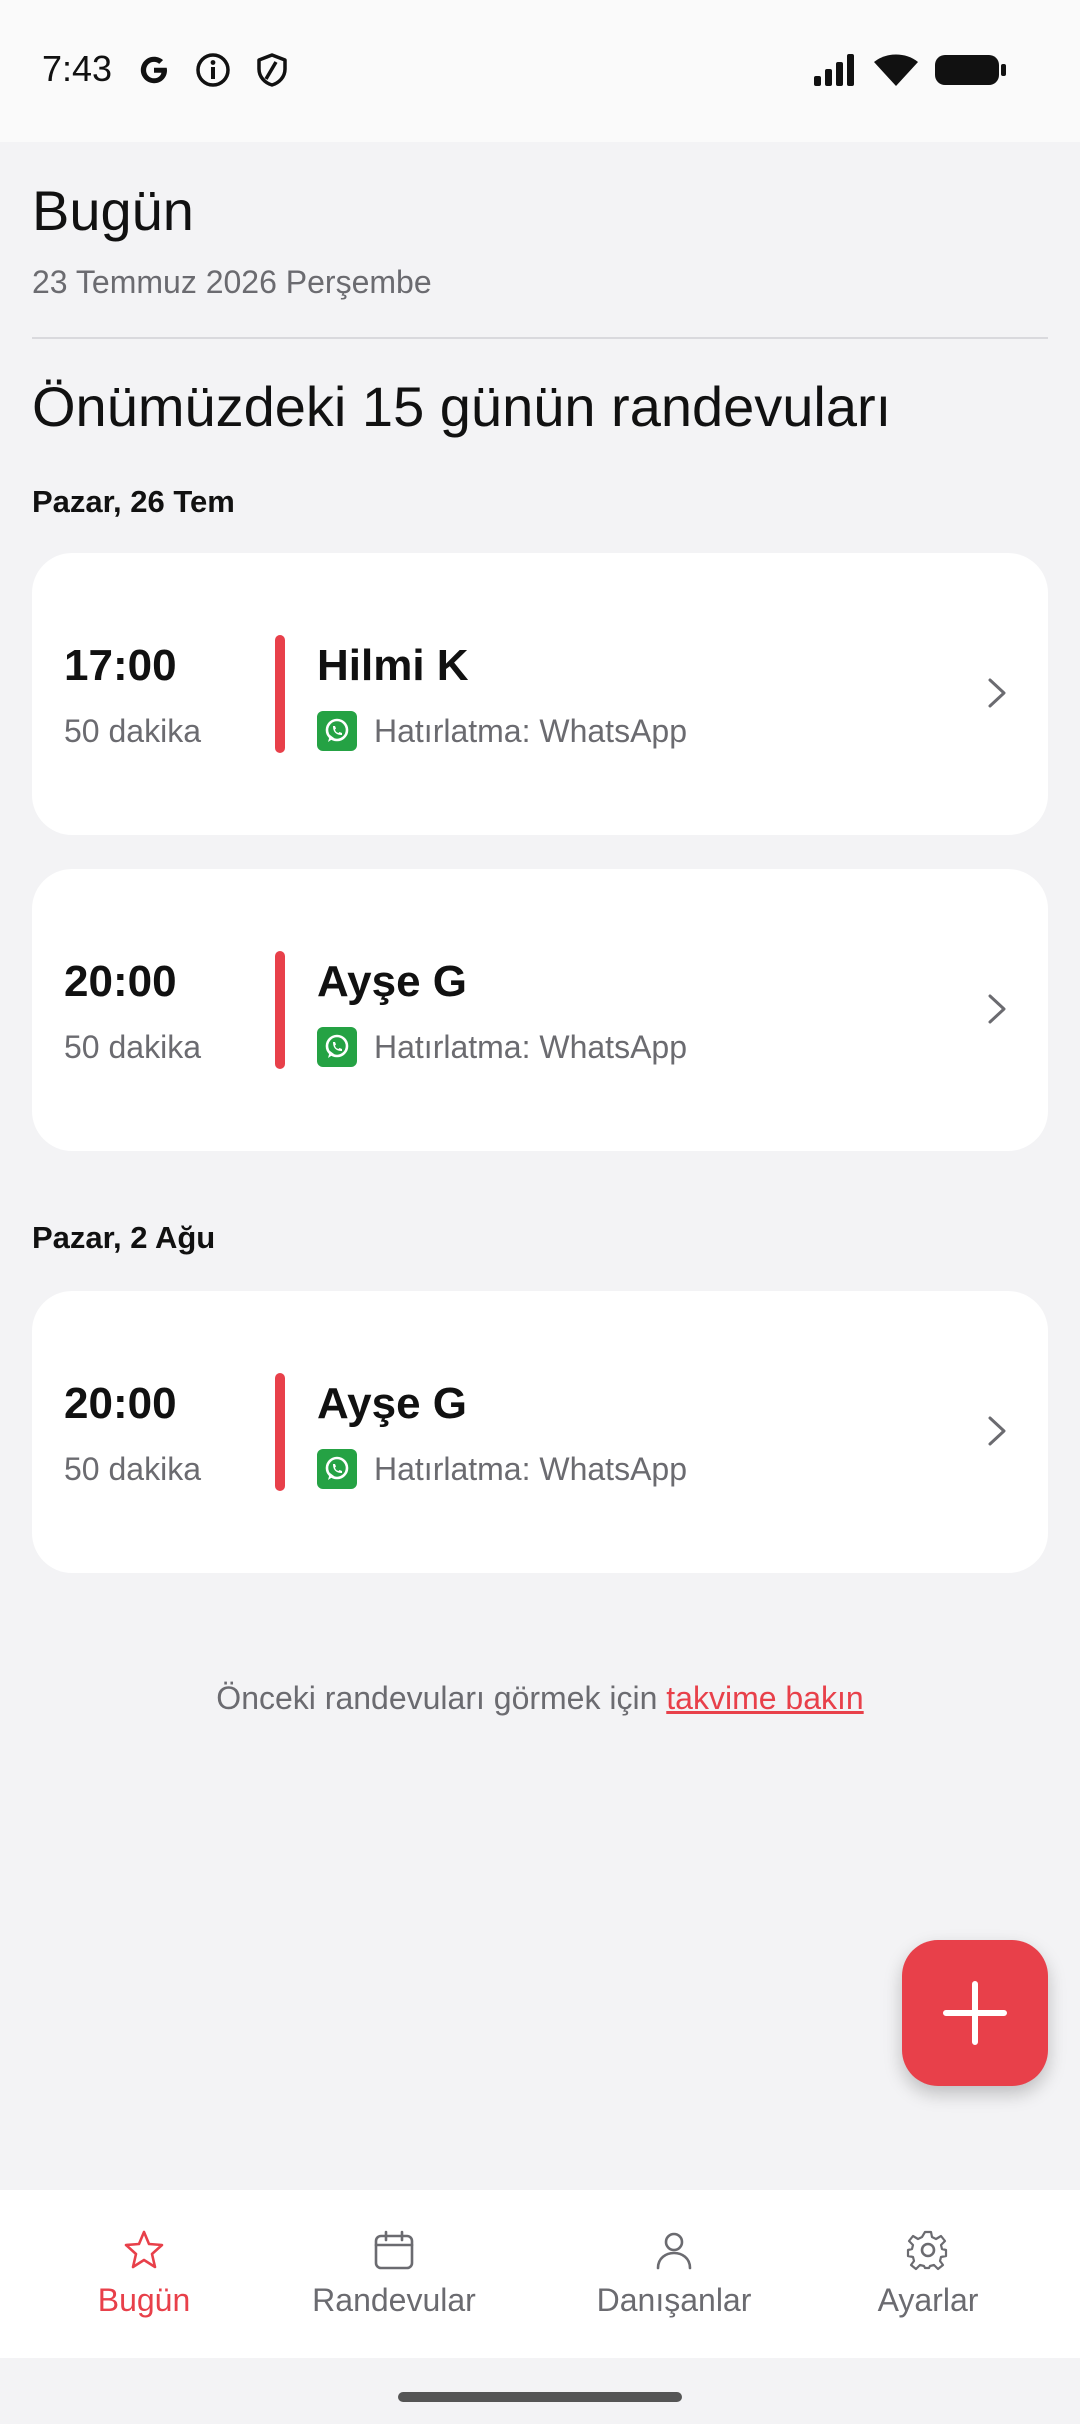  Describe the element at coordinates (113, 210) in the screenshot. I see `page-title: Bugün` at that location.